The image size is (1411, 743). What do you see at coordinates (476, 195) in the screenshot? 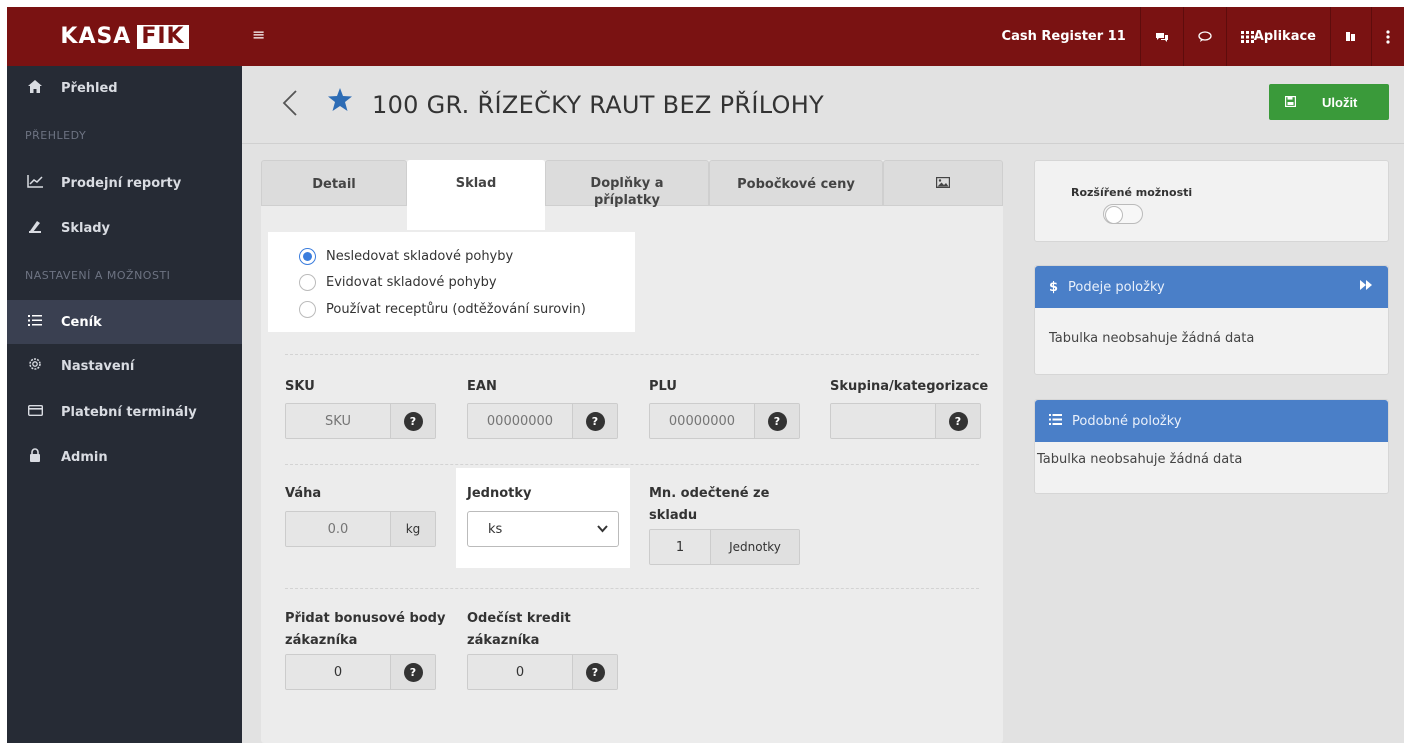
I see `tab-sklad: Sklad` at bounding box center [476, 195].